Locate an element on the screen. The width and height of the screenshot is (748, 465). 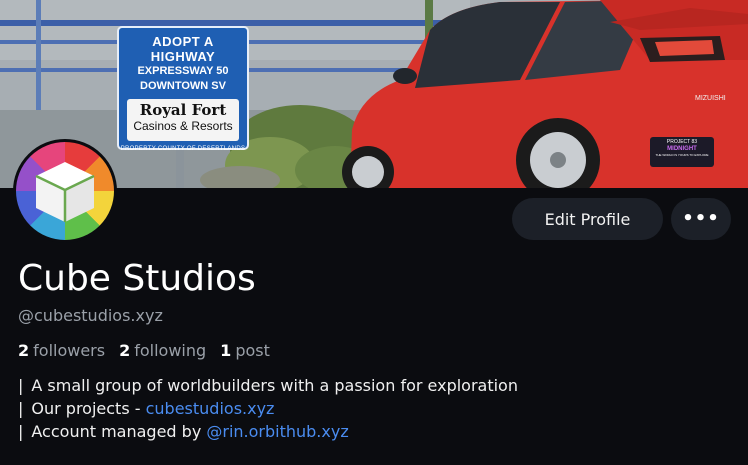
plate-bottom-text: THE WORLD IS YOURS TO EXPLORE is located at coordinates (682, 155).